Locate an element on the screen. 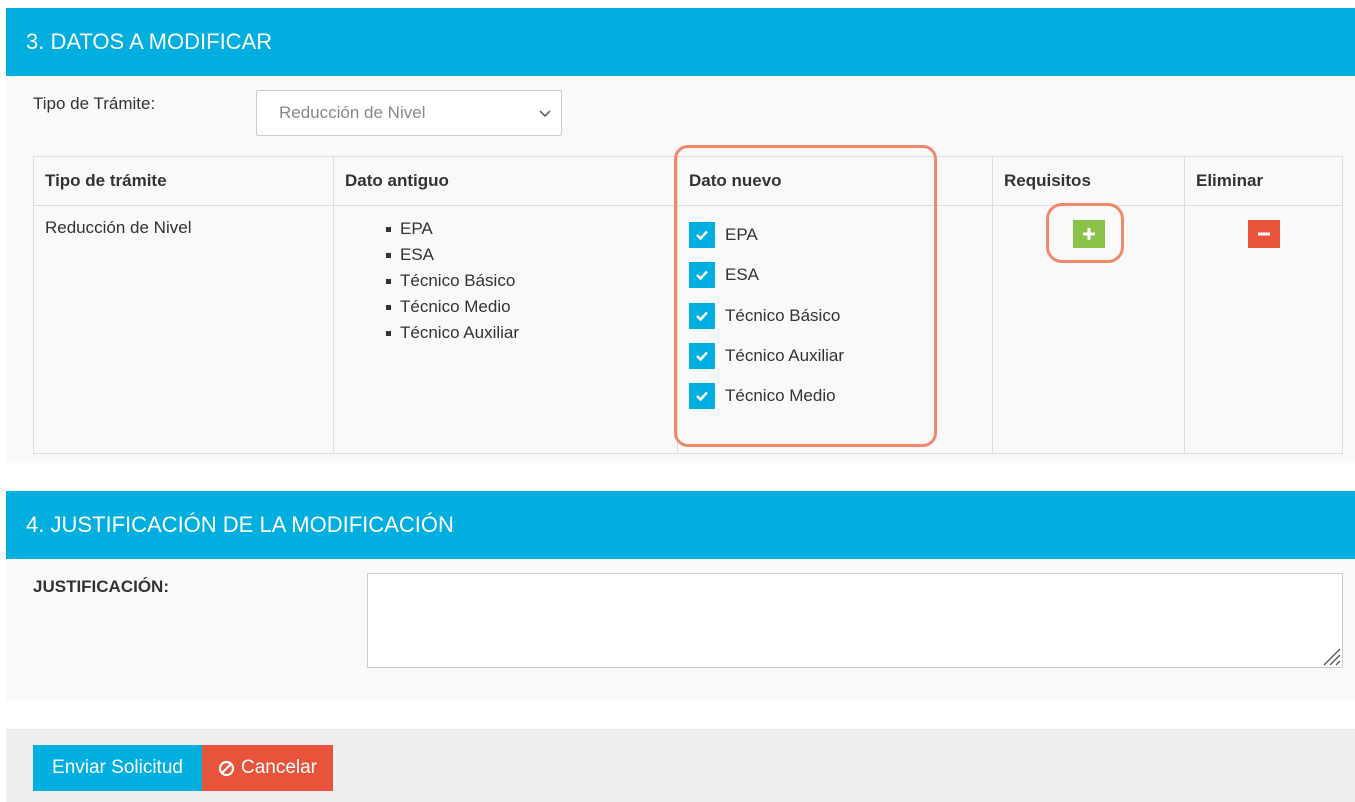 The image size is (1355, 802). delete-row-button is located at coordinates (1263, 234).